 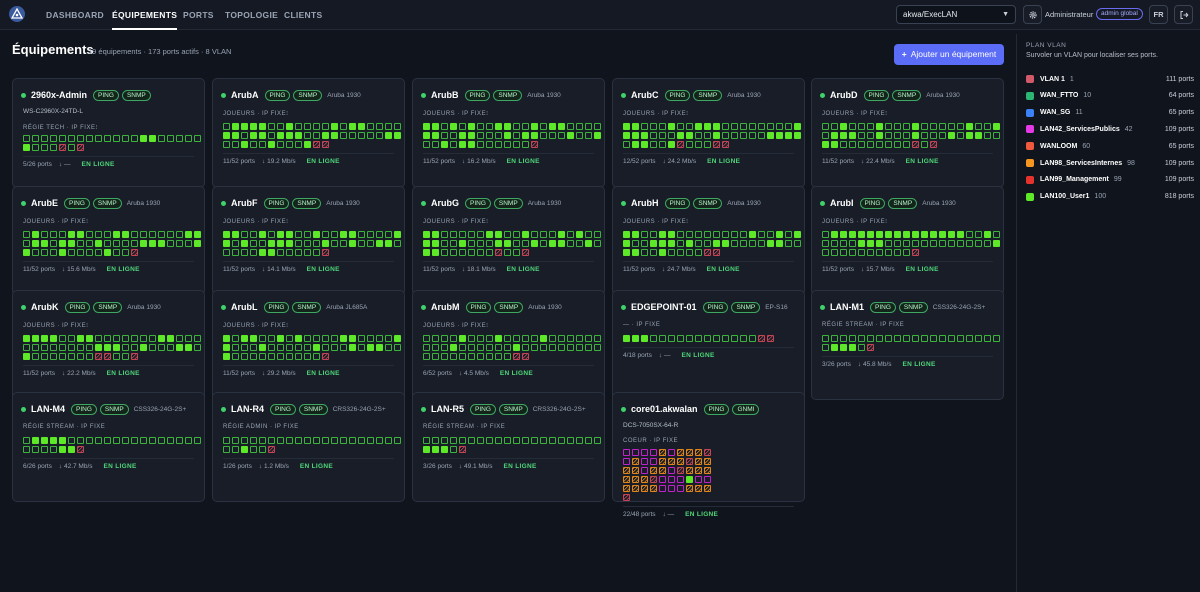 What do you see at coordinates (48, 409) in the screenshot?
I see `device-name: LAN-M4` at bounding box center [48, 409].